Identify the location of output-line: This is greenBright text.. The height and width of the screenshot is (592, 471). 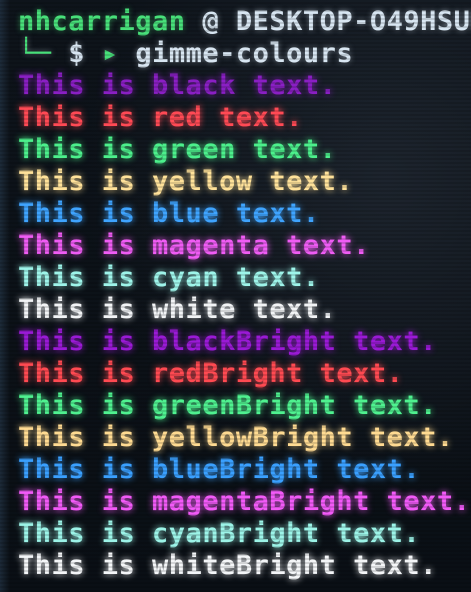
(227, 406).